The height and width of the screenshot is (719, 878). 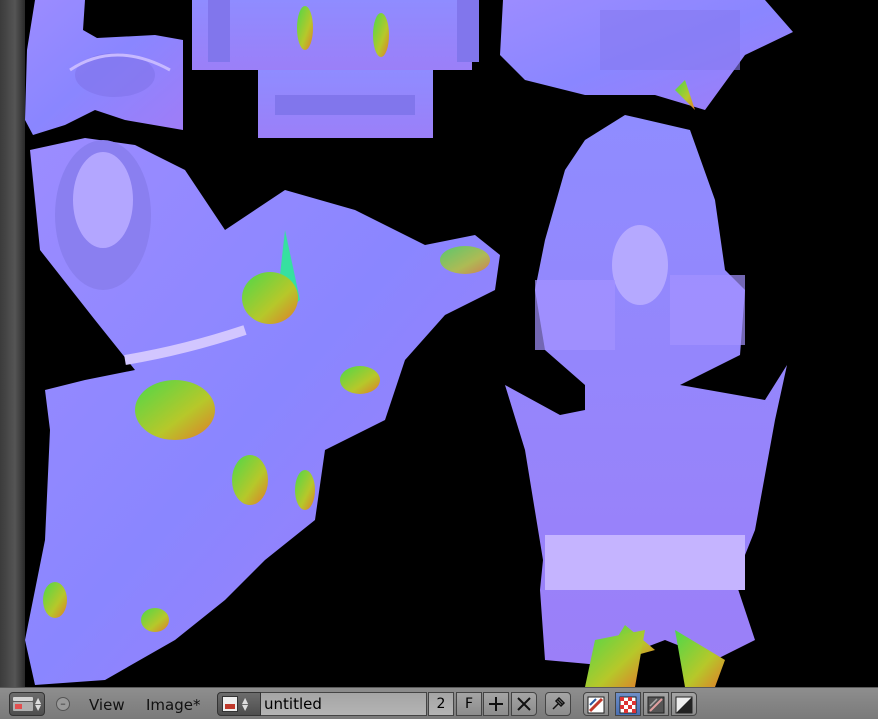 What do you see at coordinates (344, 704) in the screenshot?
I see `image-name-field: untitled` at bounding box center [344, 704].